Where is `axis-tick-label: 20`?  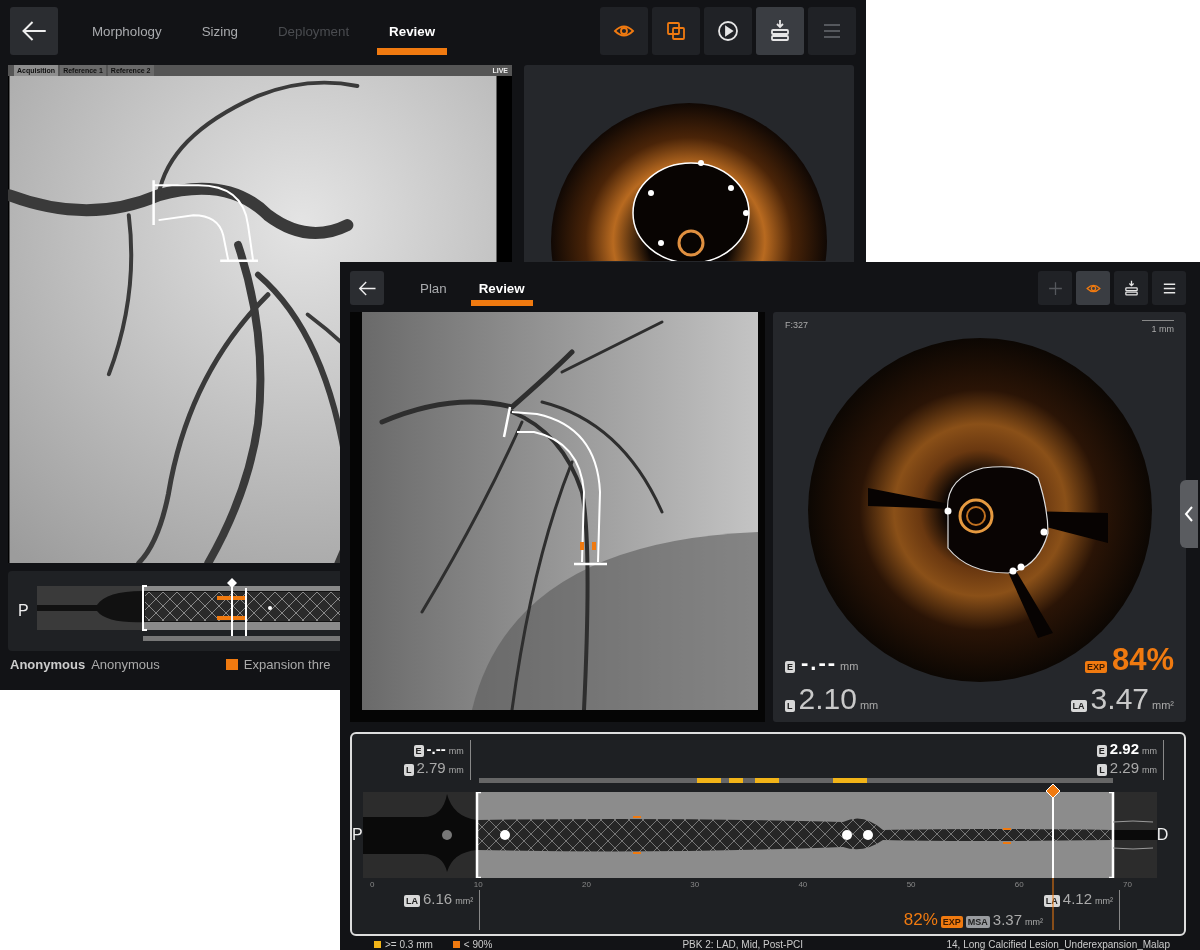
axis-tick-label: 20 is located at coordinates (586, 884).